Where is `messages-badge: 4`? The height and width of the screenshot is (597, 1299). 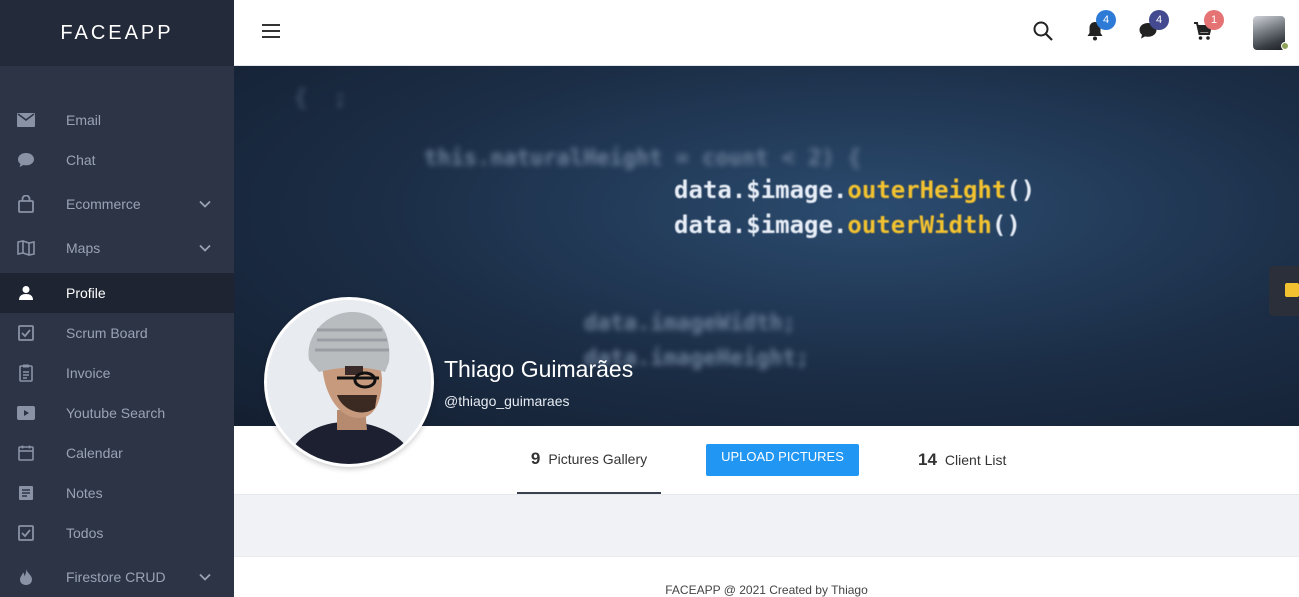
messages-badge: 4 is located at coordinates (1159, 20).